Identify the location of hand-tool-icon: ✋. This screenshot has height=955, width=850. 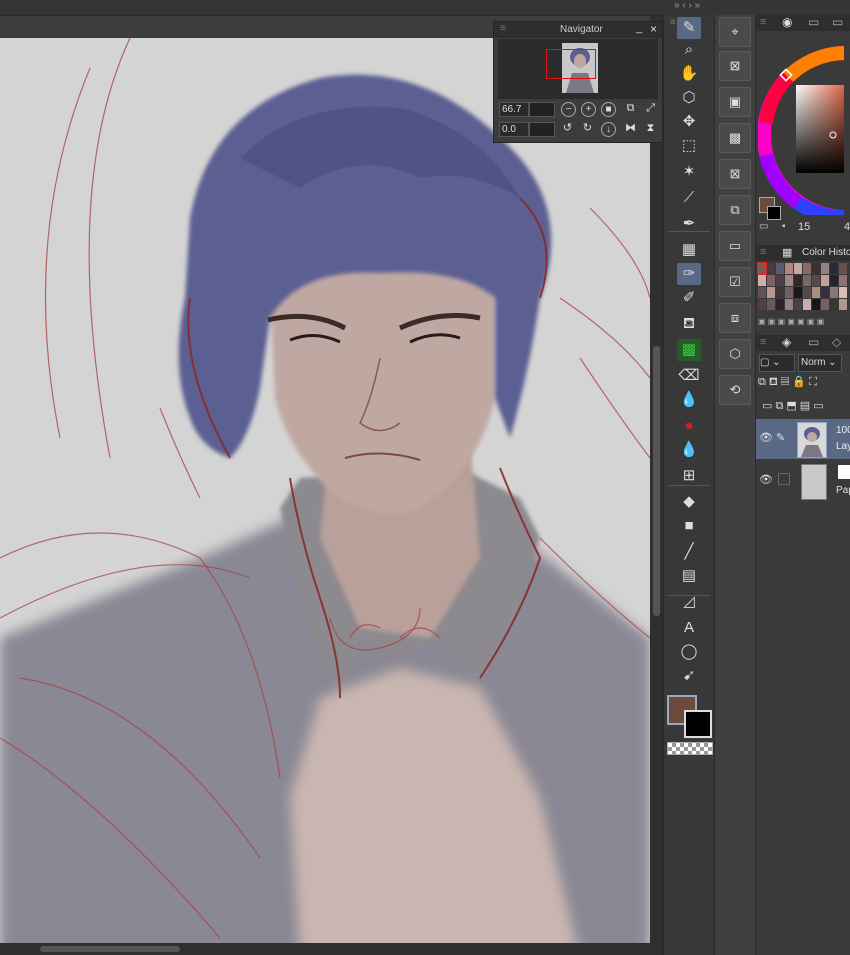
(689, 74).